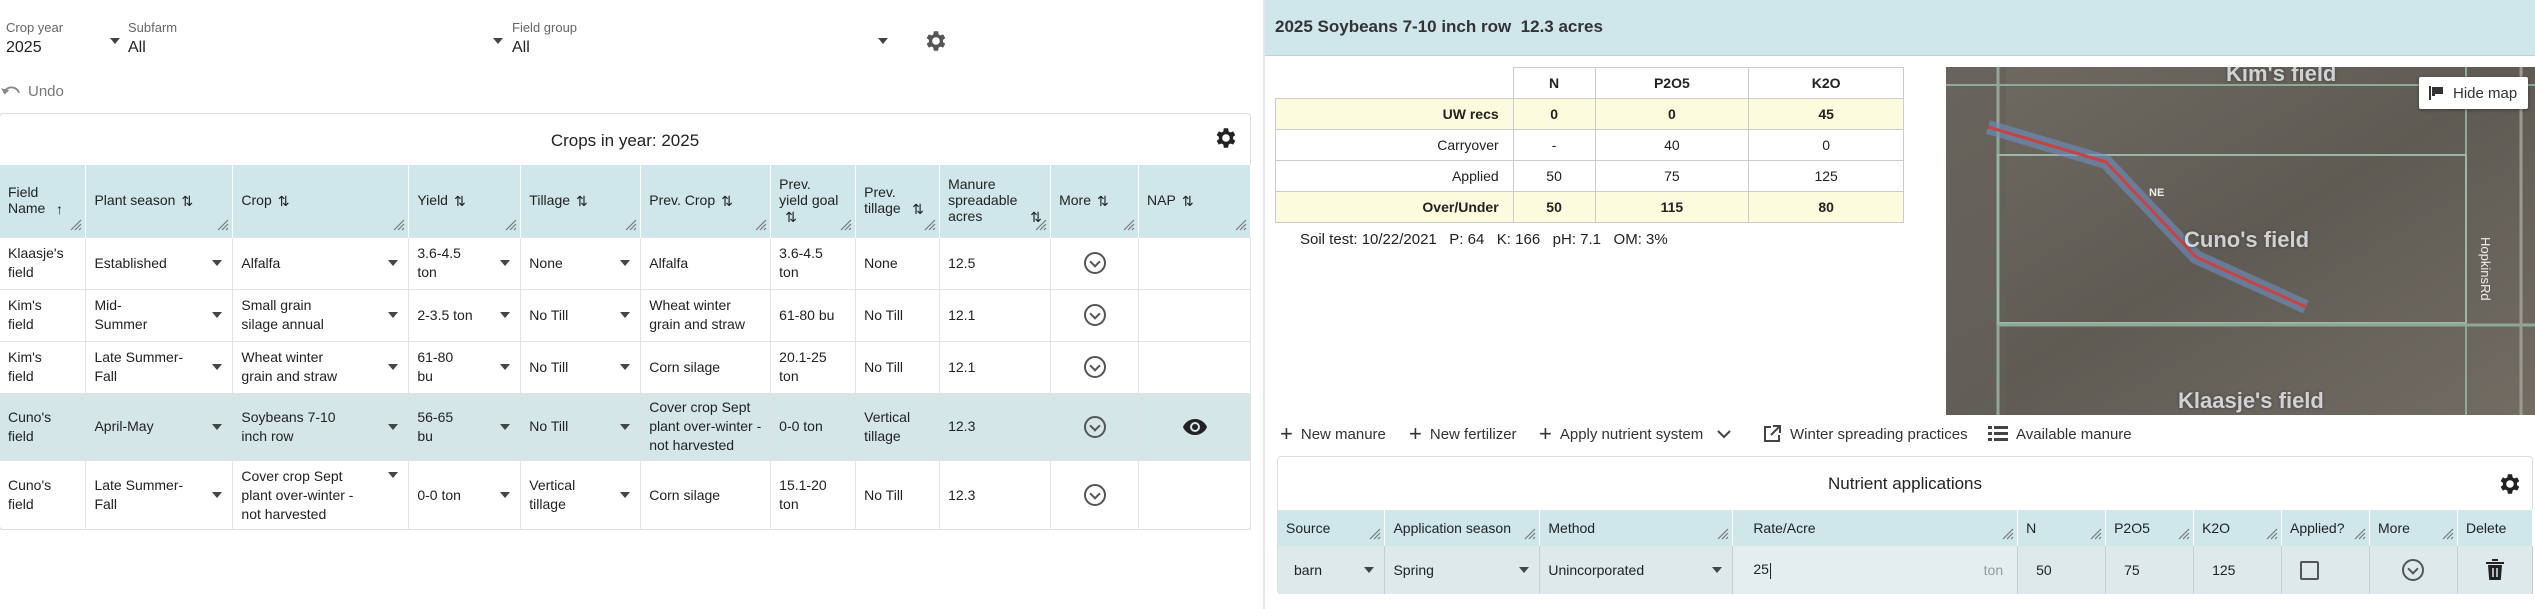  I want to click on crop-year-select: Crop year 2025, so click(63, 40).